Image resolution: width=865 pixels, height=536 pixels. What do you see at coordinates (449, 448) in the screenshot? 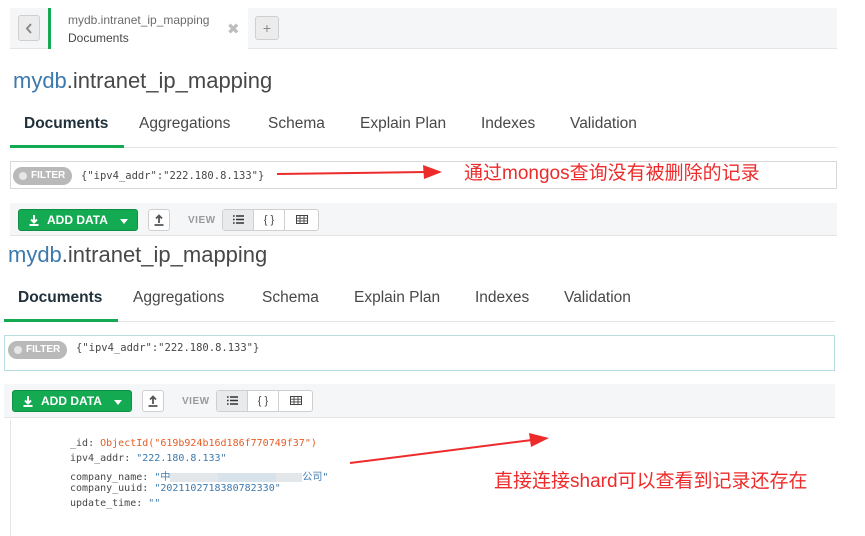
I see `arrow-bottom` at bounding box center [449, 448].